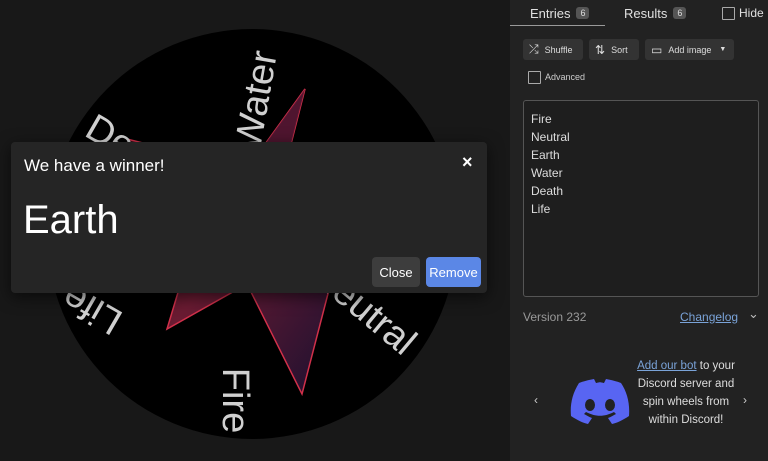  What do you see at coordinates (545, 155) in the screenshot?
I see `entry-line: Earth` at bounding box center [545, 155].